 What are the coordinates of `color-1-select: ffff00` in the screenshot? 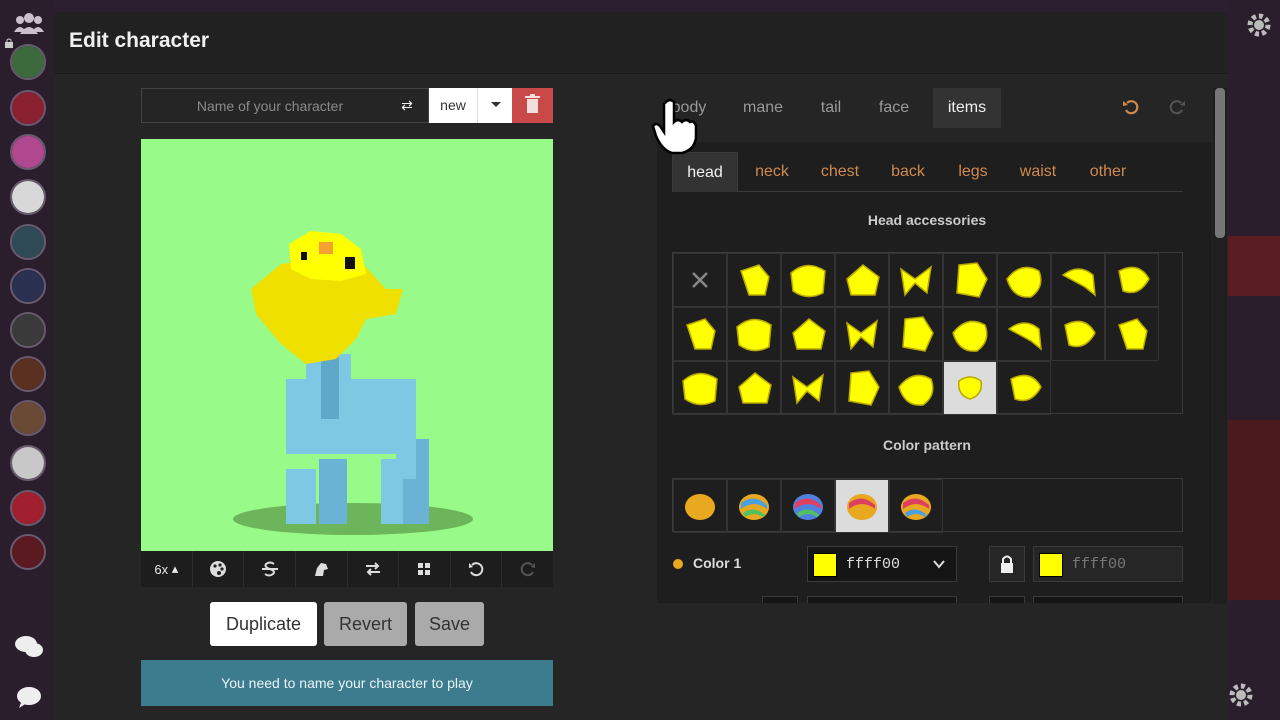 It's located at (882, 564).